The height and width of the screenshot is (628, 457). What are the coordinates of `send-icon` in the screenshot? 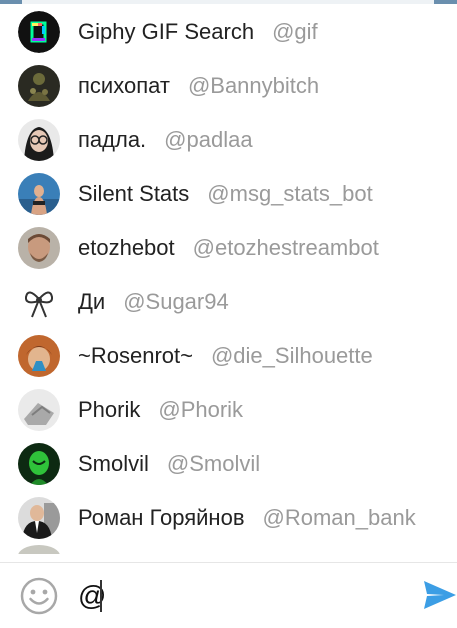 It's located at (439, 595).